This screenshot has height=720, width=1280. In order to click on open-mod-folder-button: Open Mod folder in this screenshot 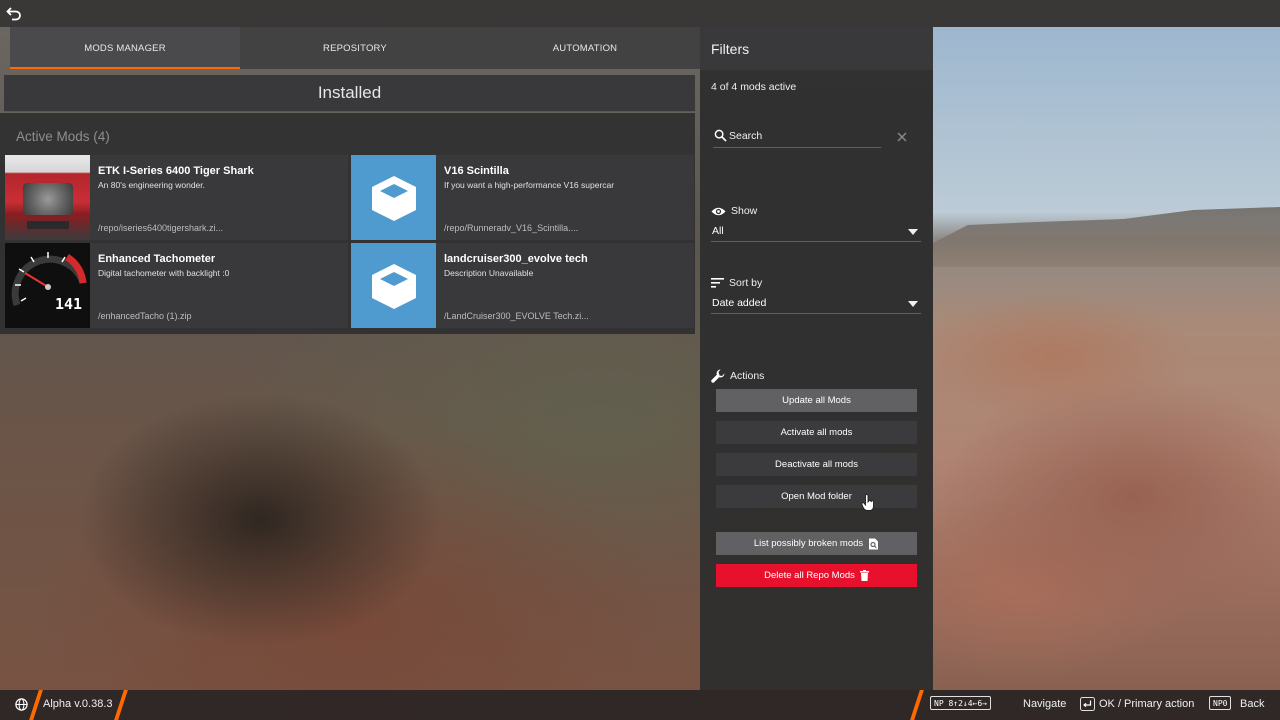, I will do `click(816, 496)`.